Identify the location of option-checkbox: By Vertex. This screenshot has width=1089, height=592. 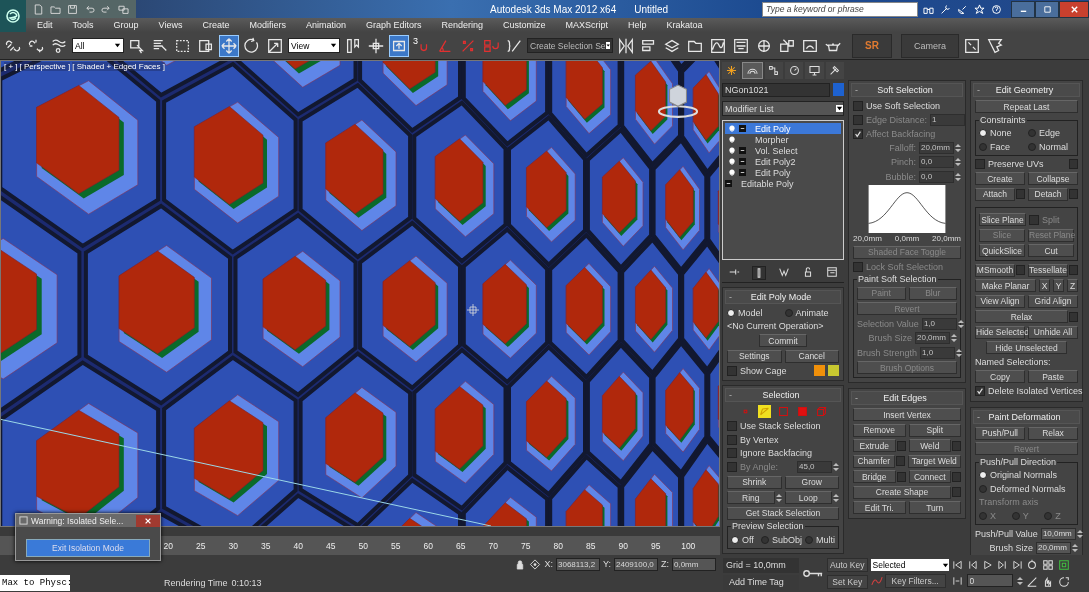
(783, 439).